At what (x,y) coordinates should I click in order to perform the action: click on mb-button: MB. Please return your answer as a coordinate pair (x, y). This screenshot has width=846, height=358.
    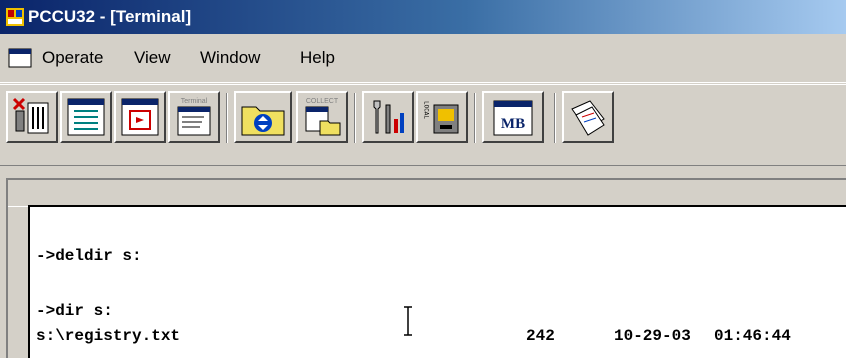
    Looking at the image, I should click on (513, 117).